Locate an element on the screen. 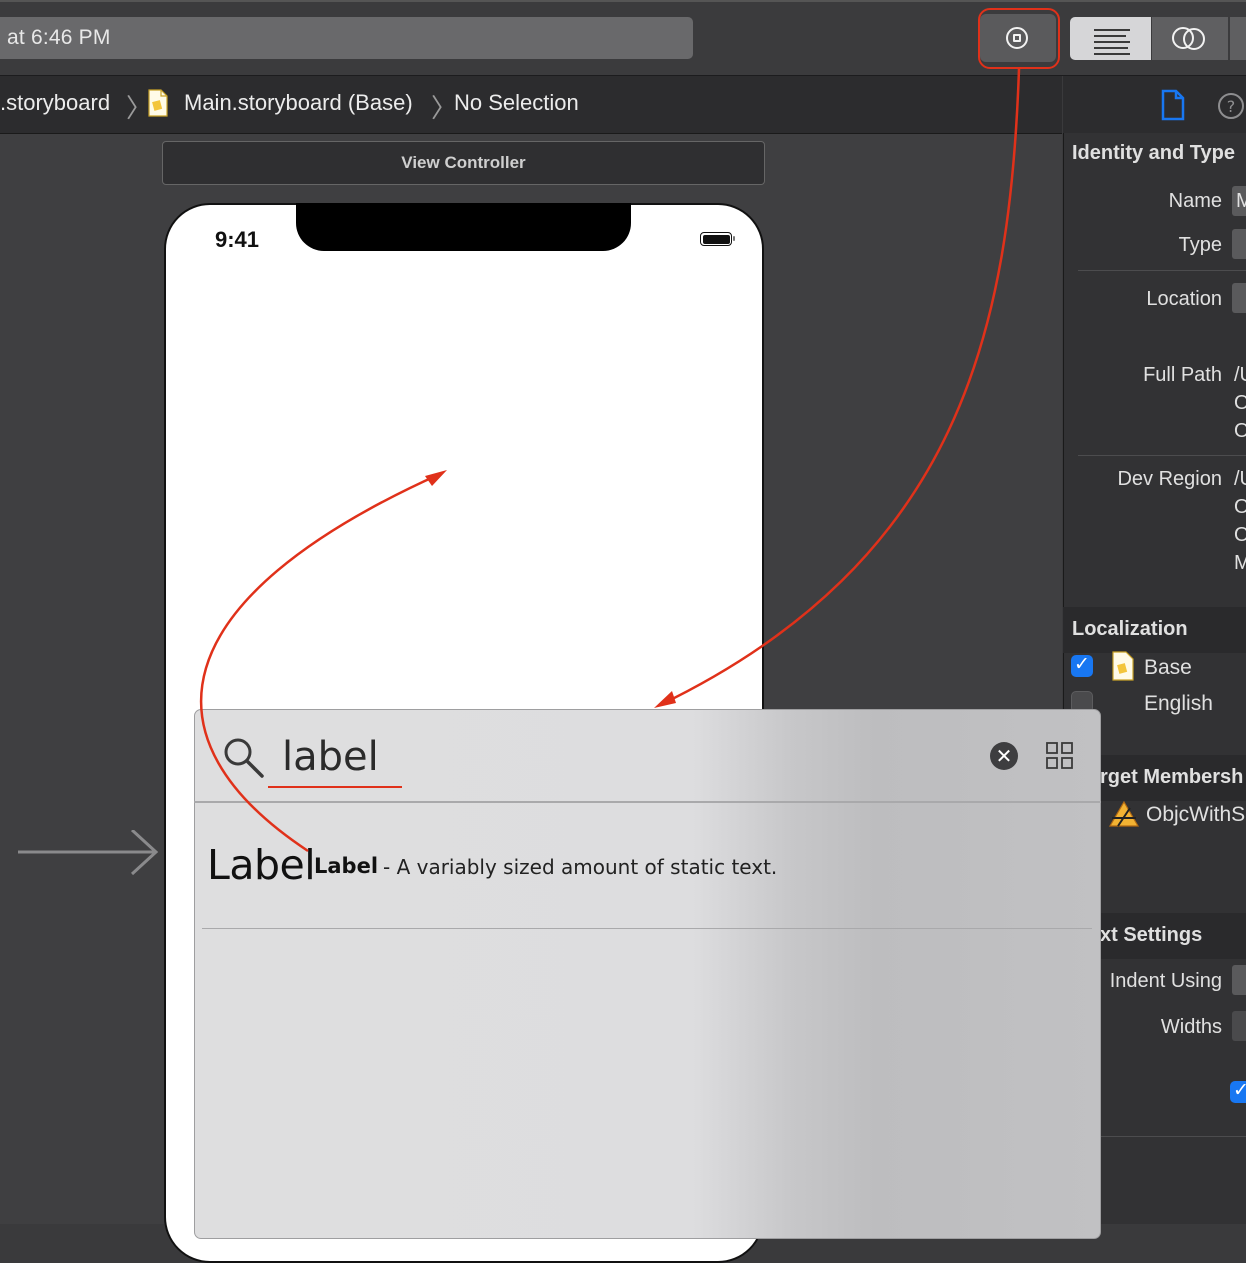  library-button-highlight is located at coordinates (1019, 38).